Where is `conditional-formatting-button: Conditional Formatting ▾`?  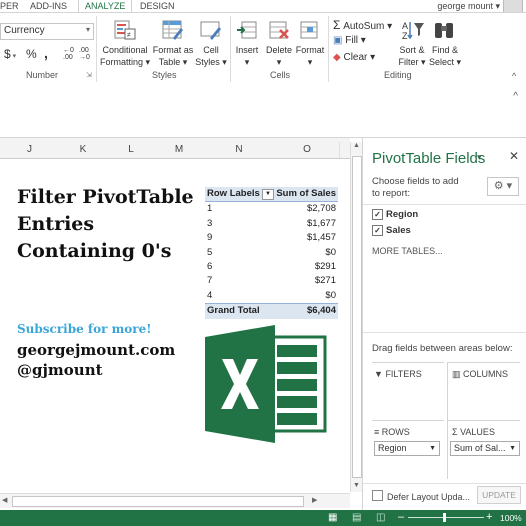
conditional-formatting-button: Conditional Formatting ▾ is located at coordinates (125, 56).